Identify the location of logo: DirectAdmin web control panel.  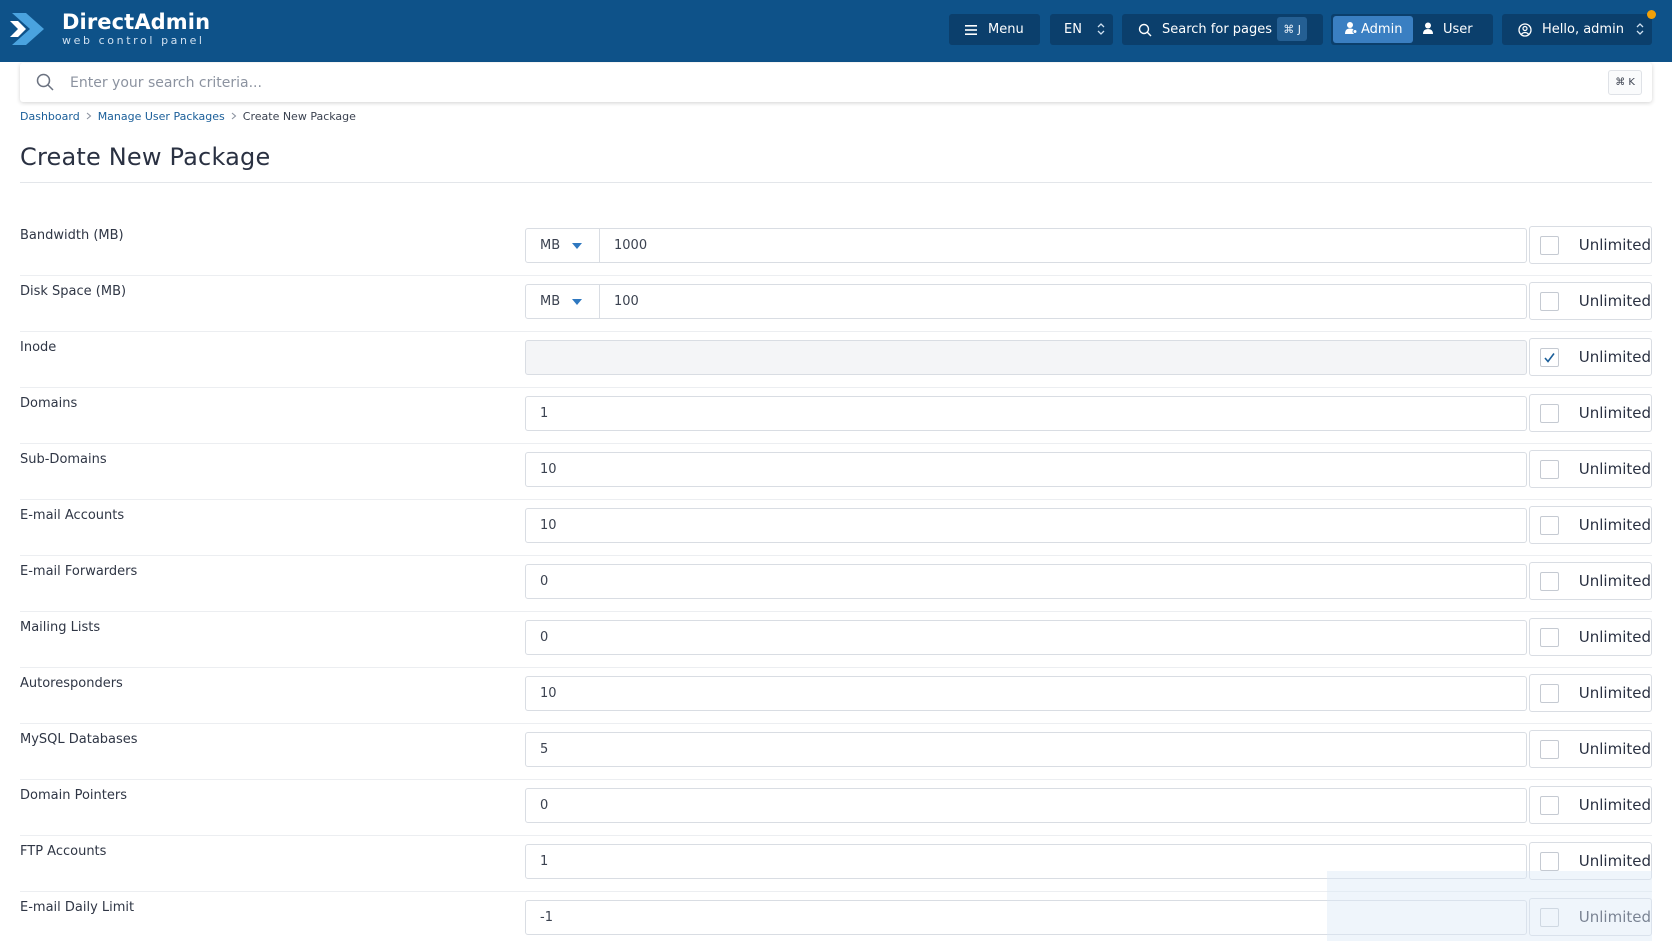
(110, 29).